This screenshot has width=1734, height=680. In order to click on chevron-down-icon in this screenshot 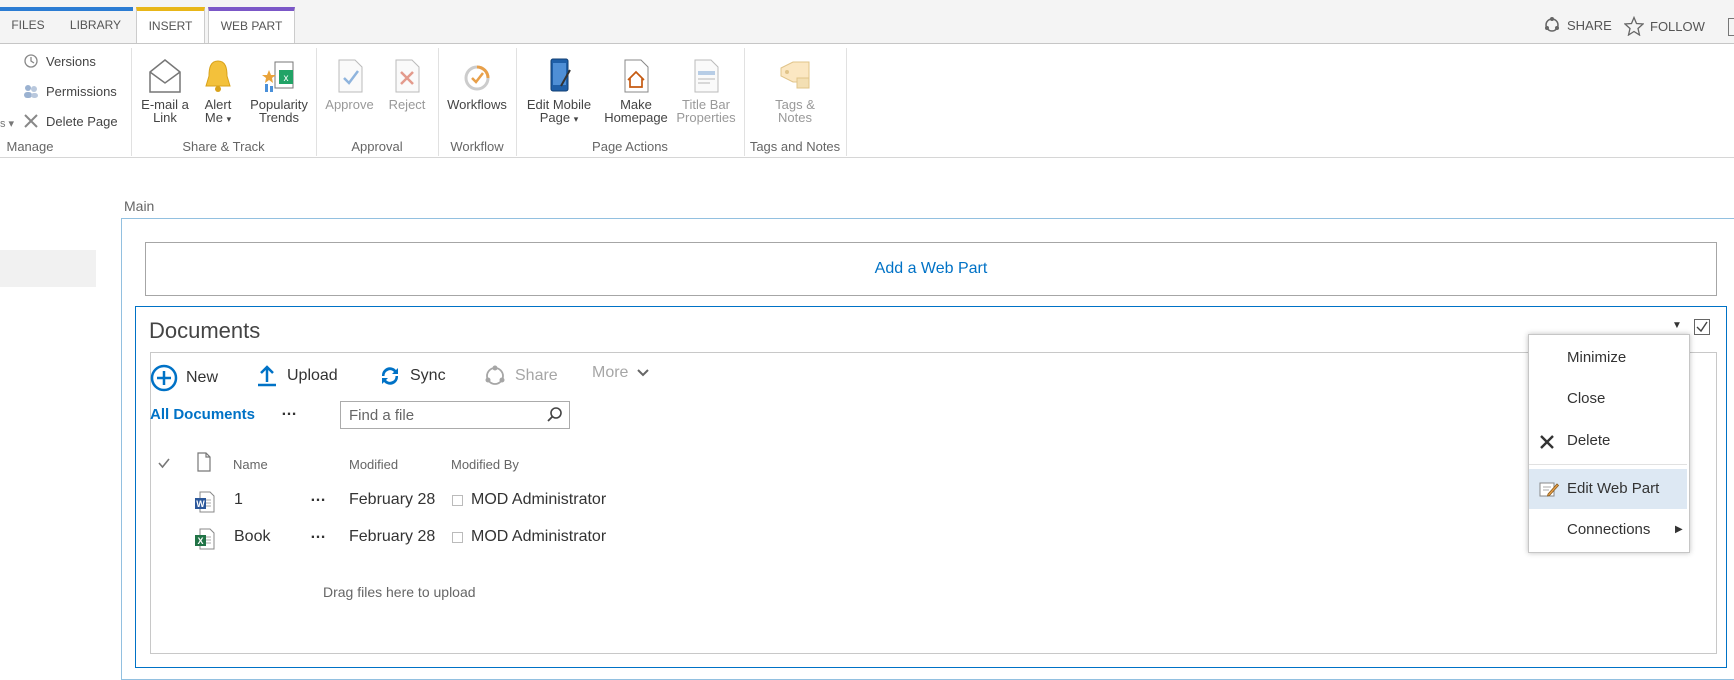, I will do `click(643, 373)`.